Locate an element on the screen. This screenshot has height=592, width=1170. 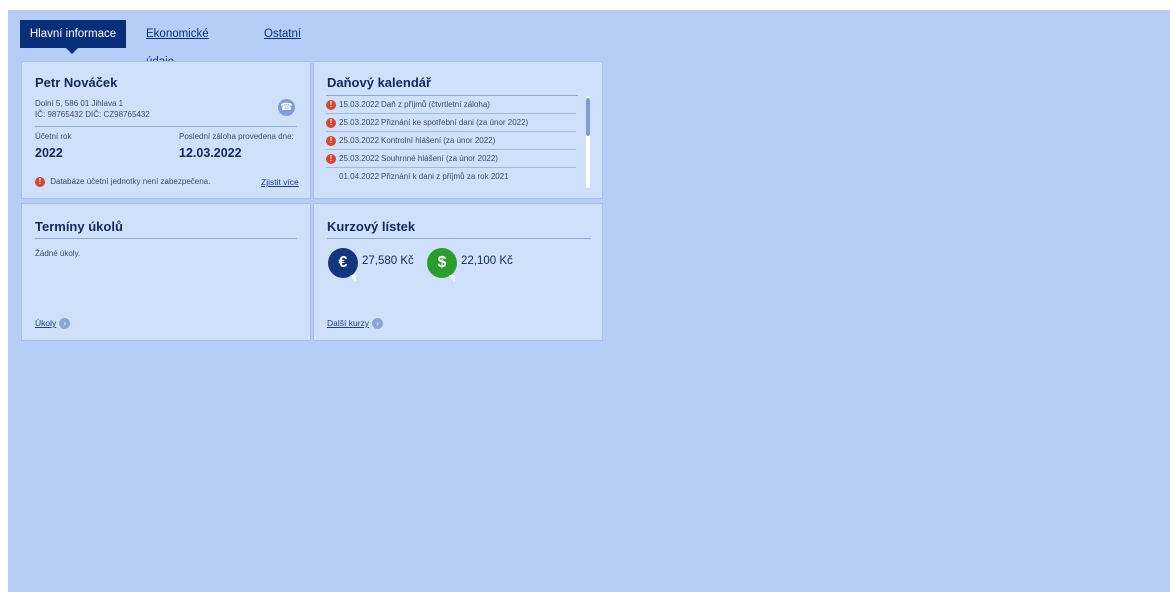
scrollbar-thumb is located at coordinates (588, 117).